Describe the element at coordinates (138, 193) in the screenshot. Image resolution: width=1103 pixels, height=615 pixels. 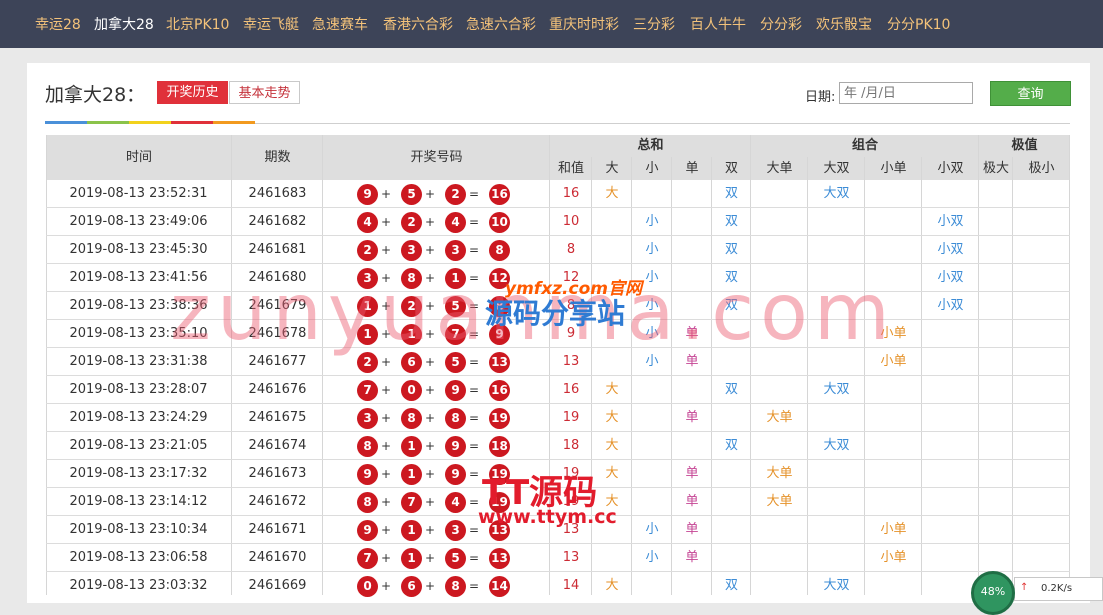
I see `cell-time: 2019-08-13 23:52:31` at that location.